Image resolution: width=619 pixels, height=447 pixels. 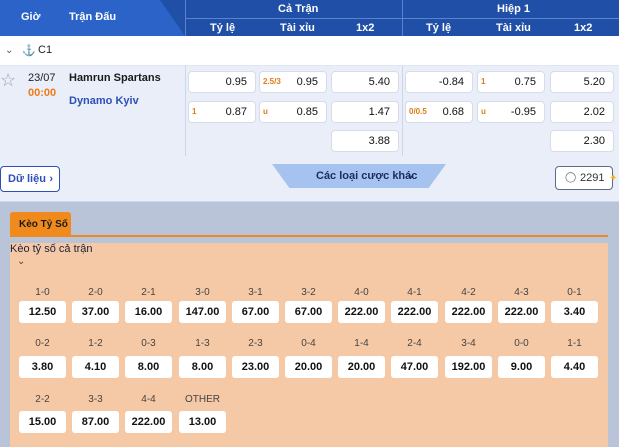 I want to click on score-label: 4-2, so click(x=468, y=292).